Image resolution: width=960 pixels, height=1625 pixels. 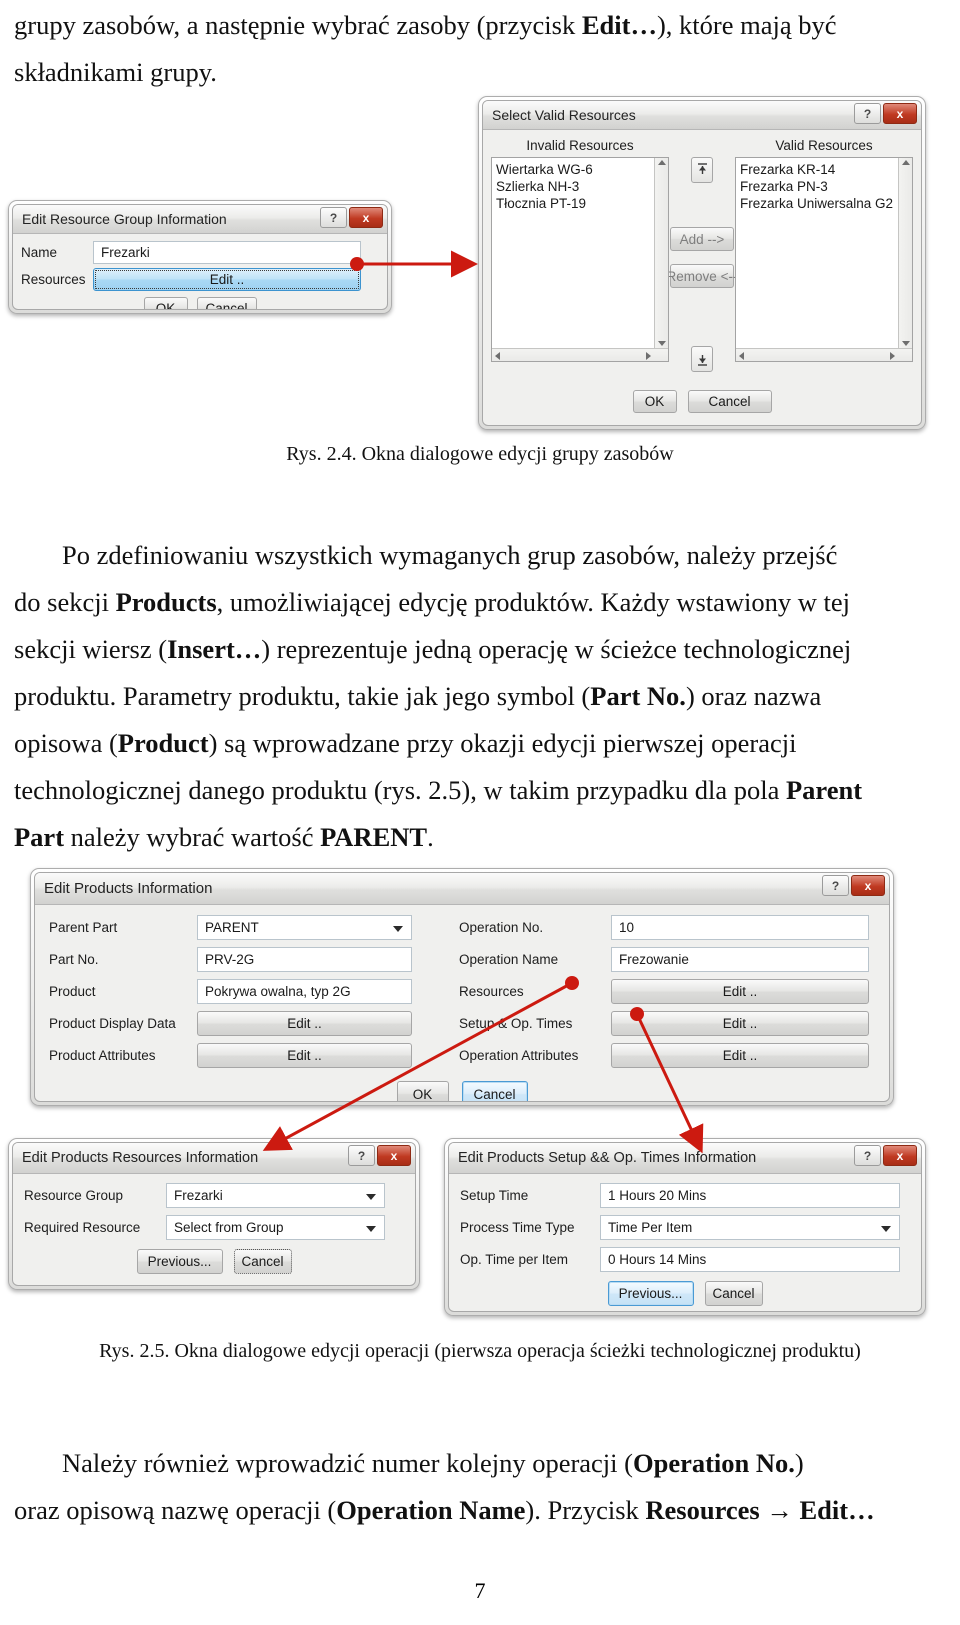 I want to click on operation-no-input: 10, so click(x=740, y=927).